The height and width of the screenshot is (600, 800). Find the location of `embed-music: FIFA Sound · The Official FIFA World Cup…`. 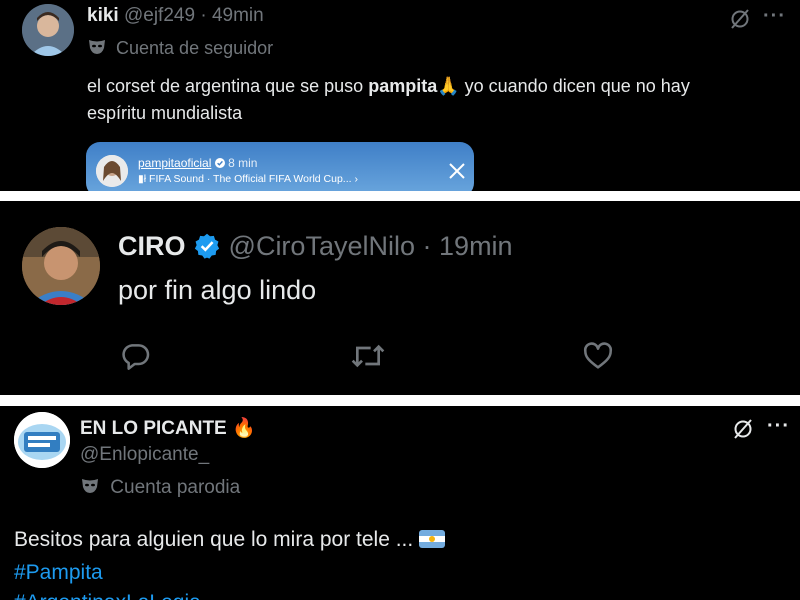

embed-music: FIFA Sound · The Official FIFA World Cup… is located at coordinates (253, 179).